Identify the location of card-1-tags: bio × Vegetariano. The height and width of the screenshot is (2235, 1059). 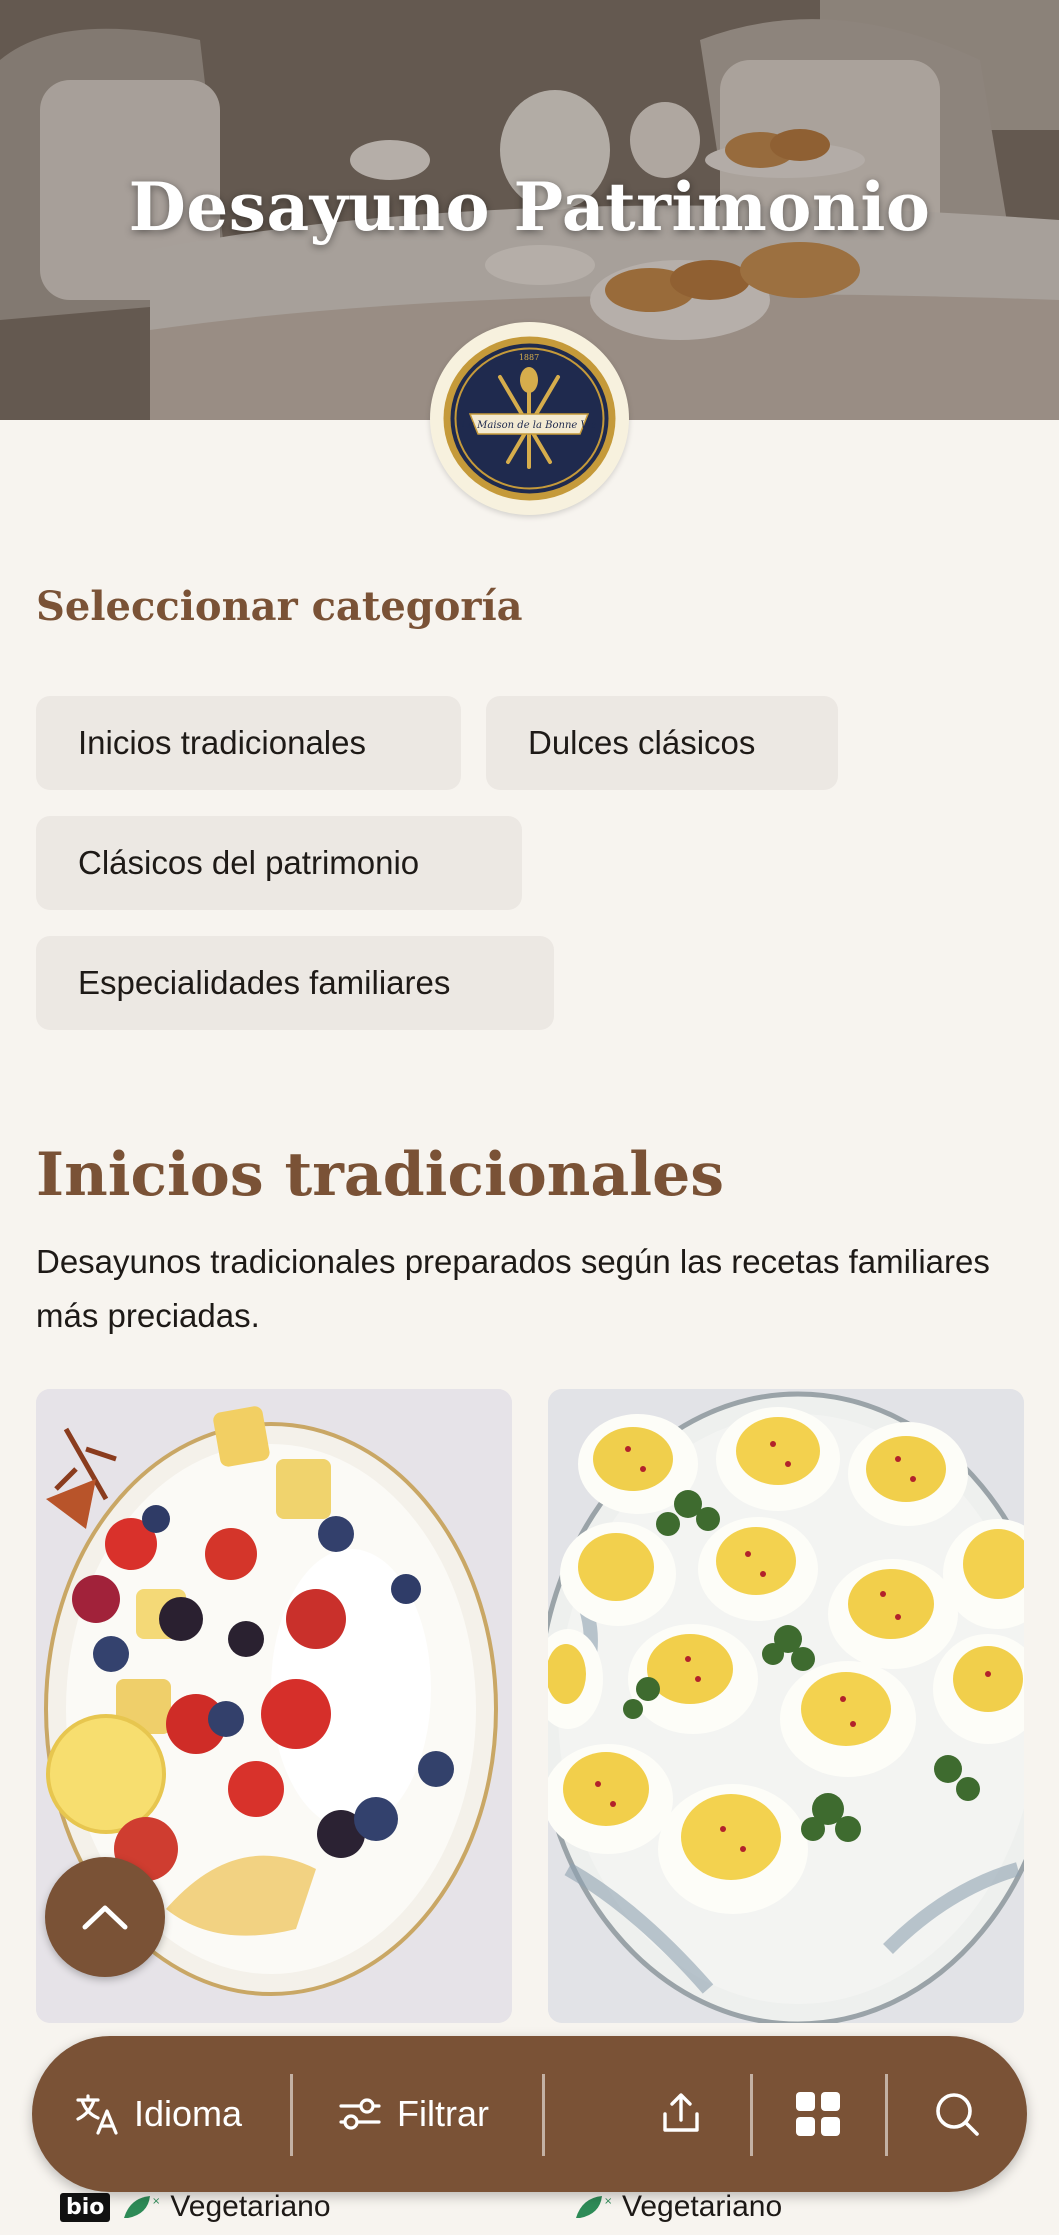
(195, 2207).